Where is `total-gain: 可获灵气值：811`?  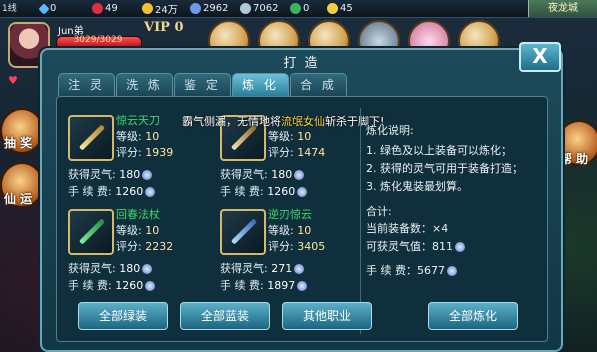 total-gain: 可获灵气值：811 is located at coordinates (415, 246).